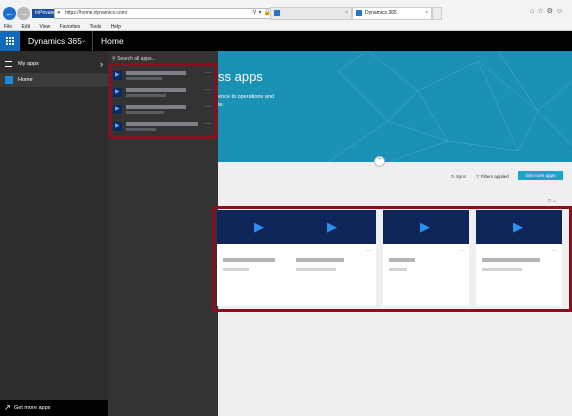 The image size is (572, 416). What do you see at coordinates (83, 41) in the screenshot?
I see `chevron-down-icon: ⌄` at bounding box center [83, 41].